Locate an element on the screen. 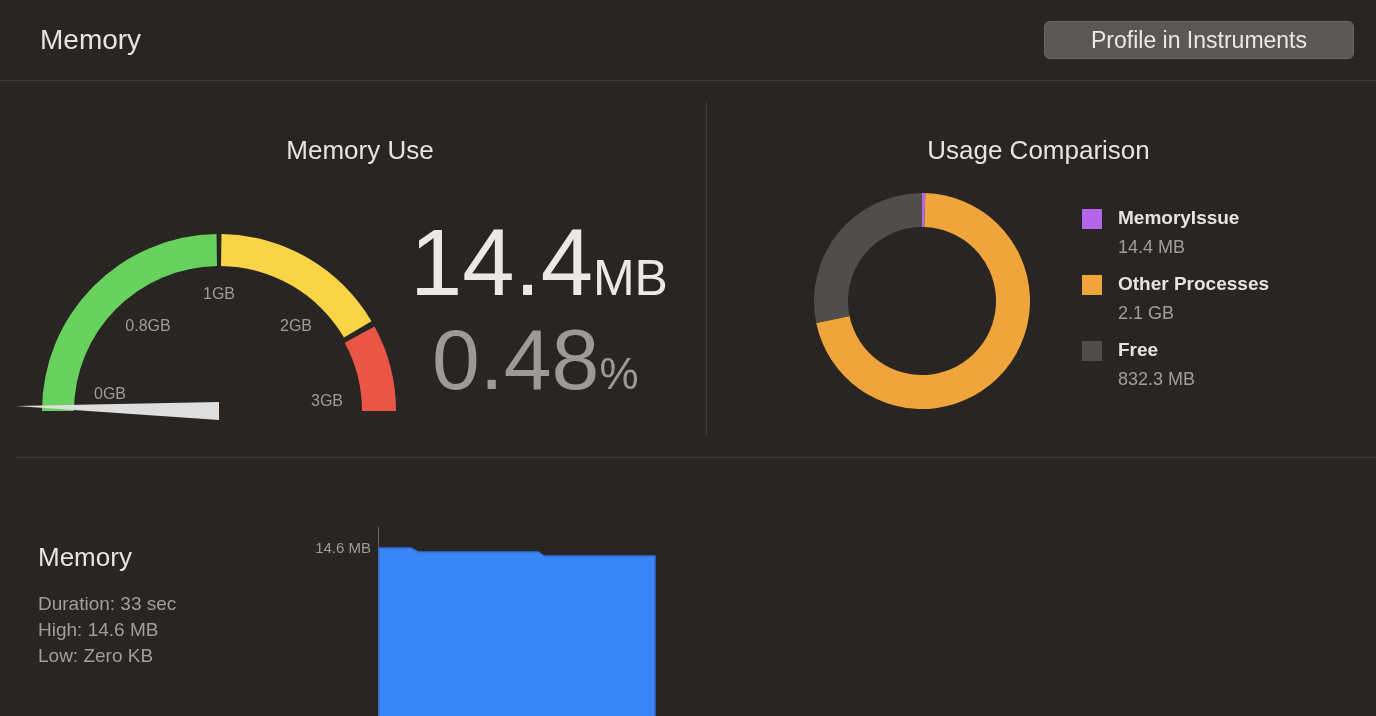 The width and height of the screenshot is (1376, 716). panel-title: Memory Use is located at coordinates (360, 150).